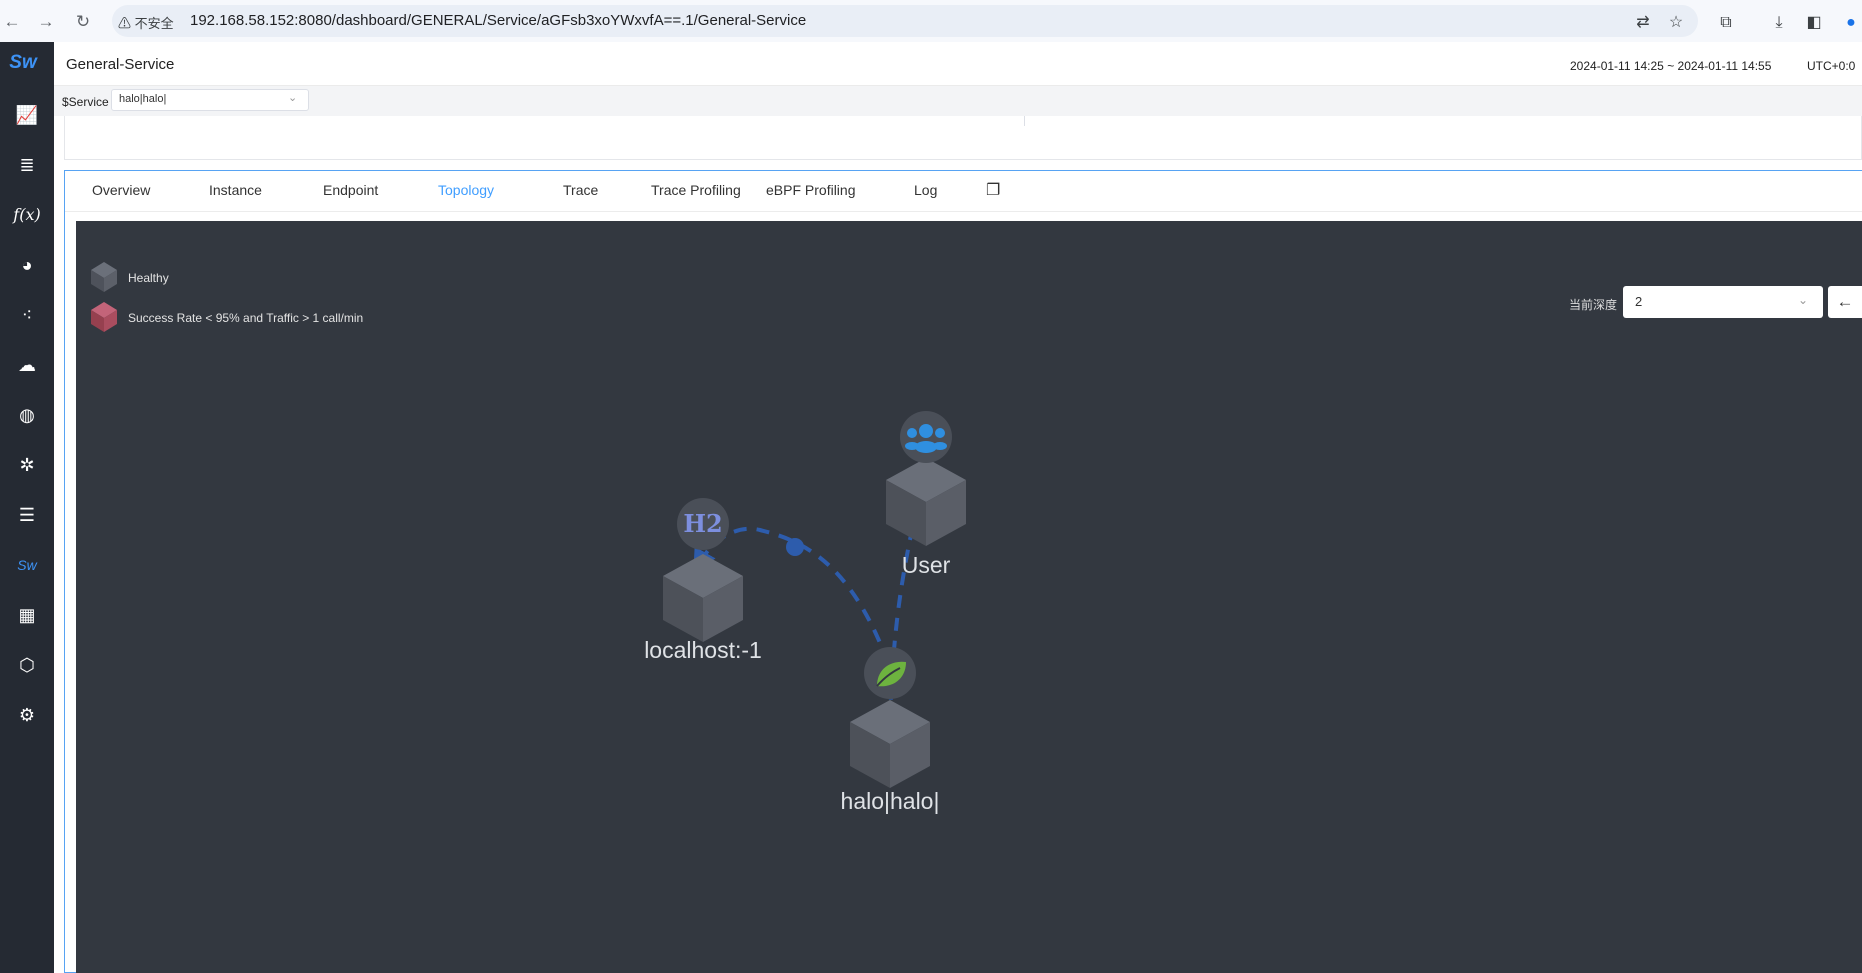  I want to click on legend-healthy-cube-icon, so click(104, 277).